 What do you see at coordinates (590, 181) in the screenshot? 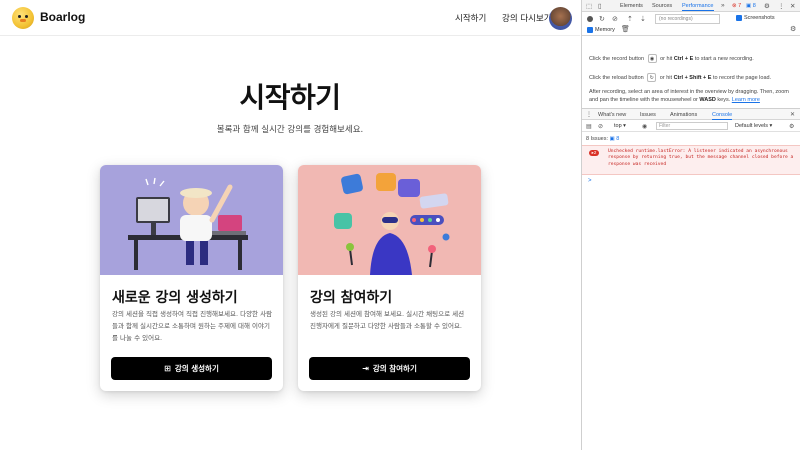
I see `console-prompt: >` at bounding box center [590, 181].